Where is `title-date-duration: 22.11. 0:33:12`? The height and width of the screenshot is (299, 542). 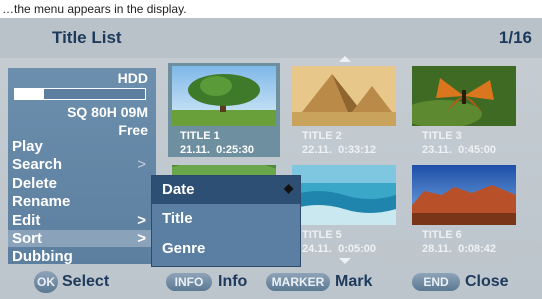
title-date-duration: 22.11. 0:33:12 is located at coordinates (339, 150).